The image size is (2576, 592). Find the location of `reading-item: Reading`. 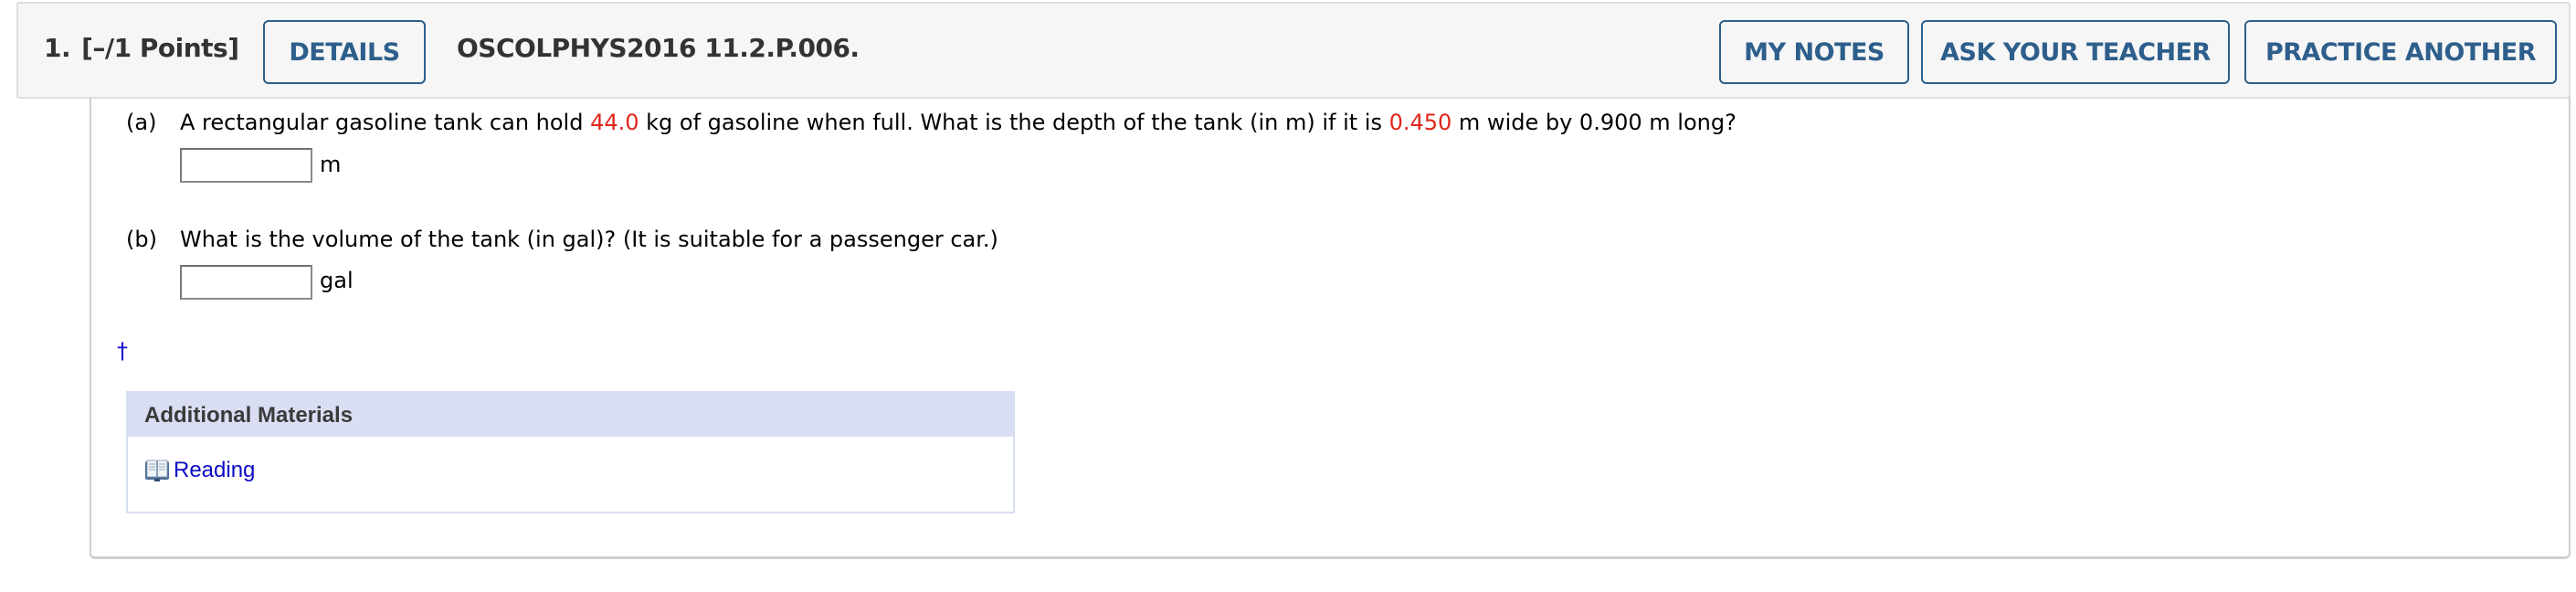

reading-item: Reading is located at coordinates (199, 470).